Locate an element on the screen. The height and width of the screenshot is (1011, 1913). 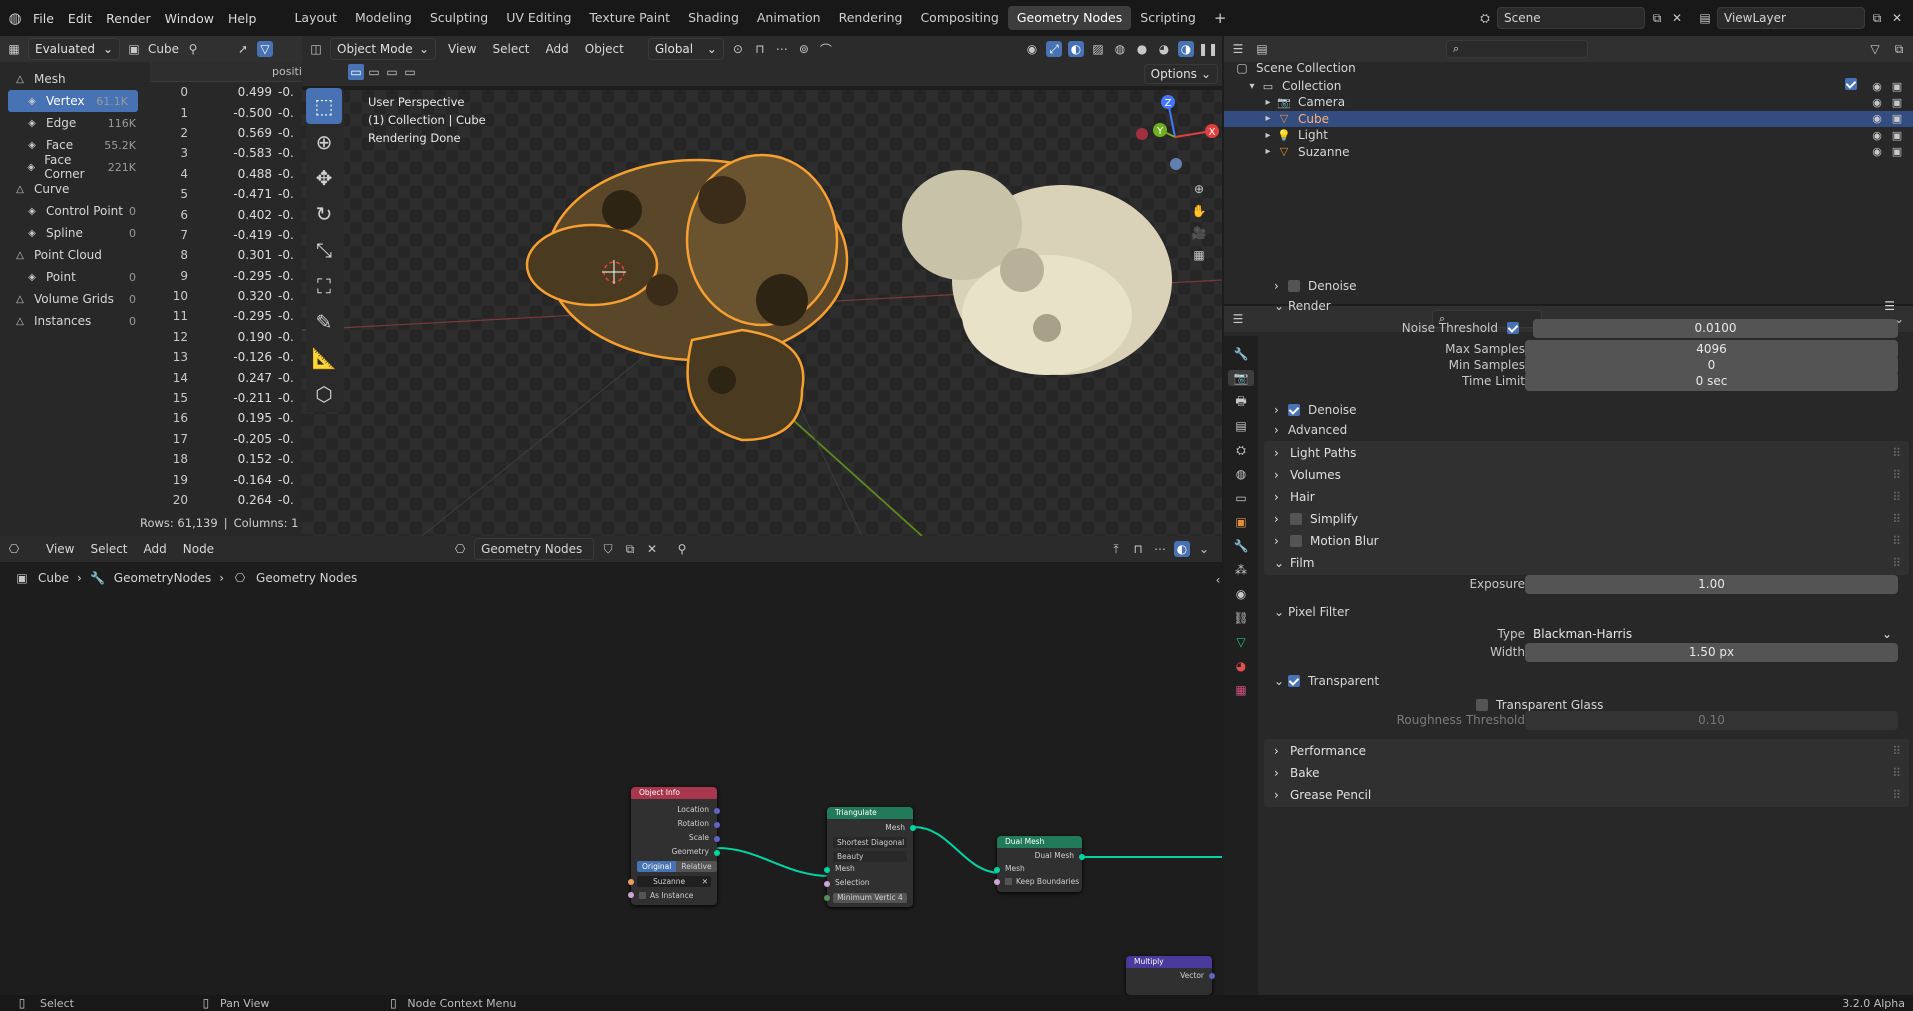
editor-type-icon: ▦ is located at coordinates (14, 49).